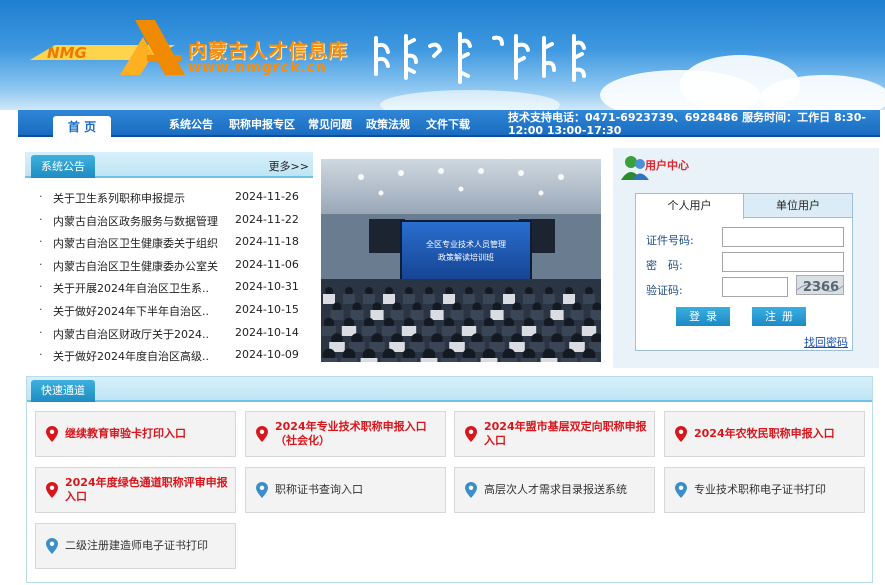  What do you see at coordinates (67, 53) in the screenshot?
I see `svg-text: NMG` at bounding box center [67, 53].